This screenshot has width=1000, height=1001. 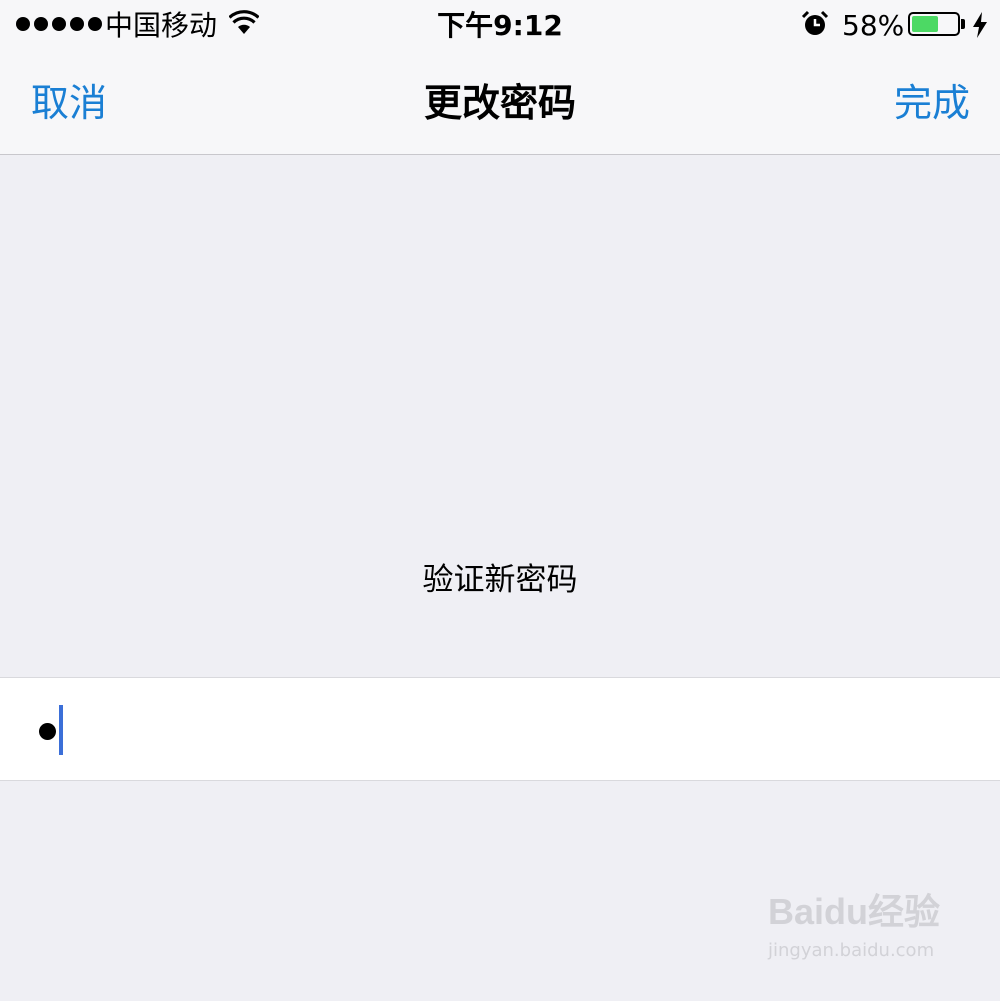 I want to click on battery-nub, so click(x=963, y=24).